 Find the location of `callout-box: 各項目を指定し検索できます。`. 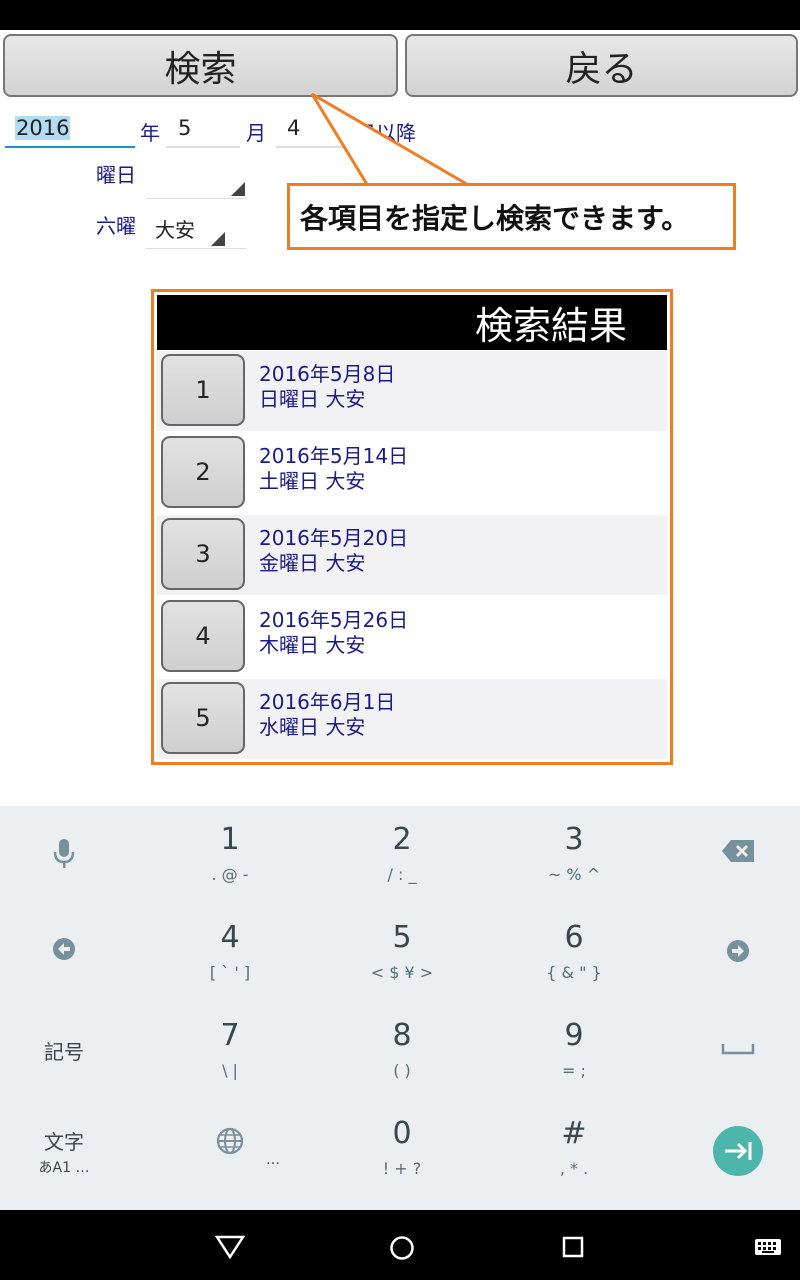

callout-box: 各項目を指定し検索できます。 is located at coordinates (511, 216).